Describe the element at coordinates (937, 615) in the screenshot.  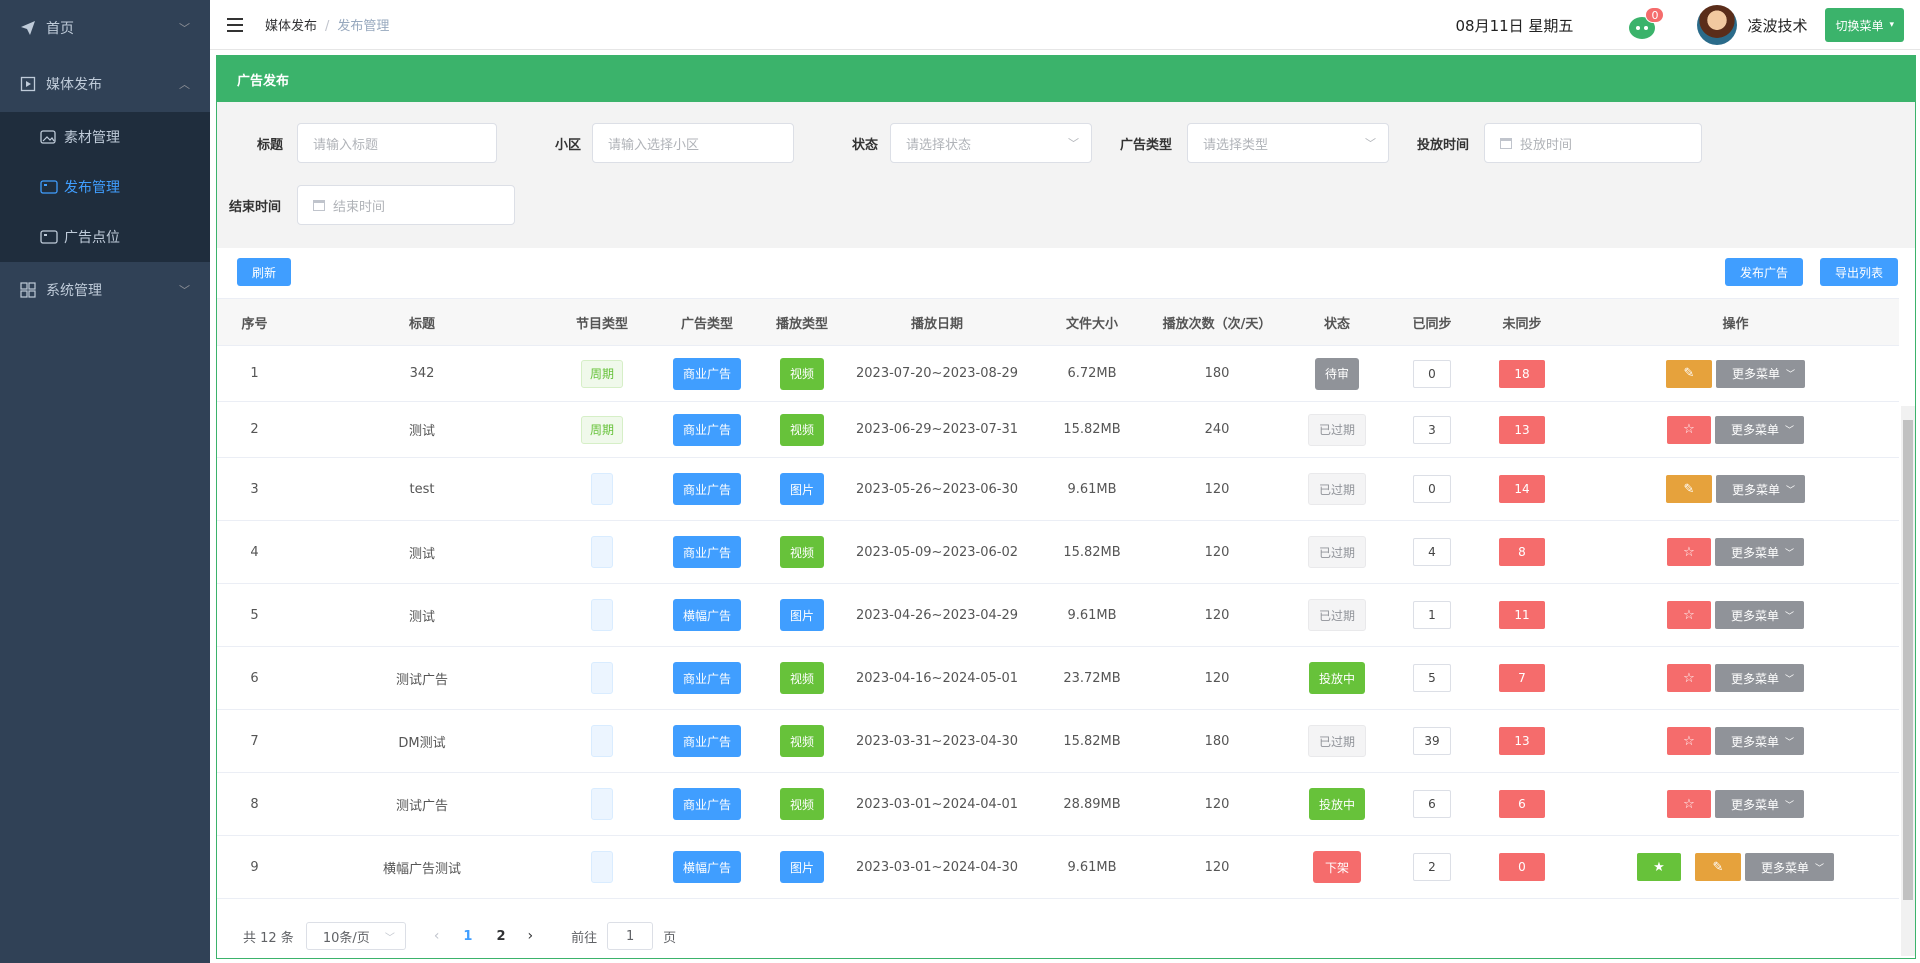
I see `cell-date: 2023-04-26~2023-04-29` at that location.